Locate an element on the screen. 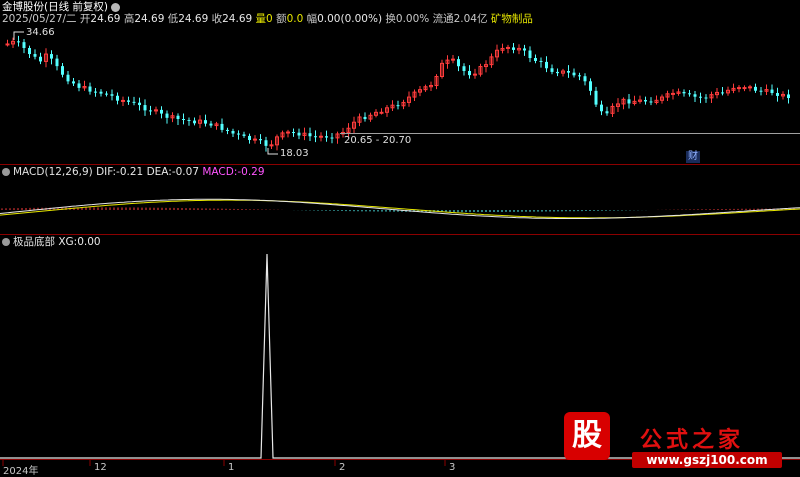  finance-badge: 财 is located at coordinates (693, 157).